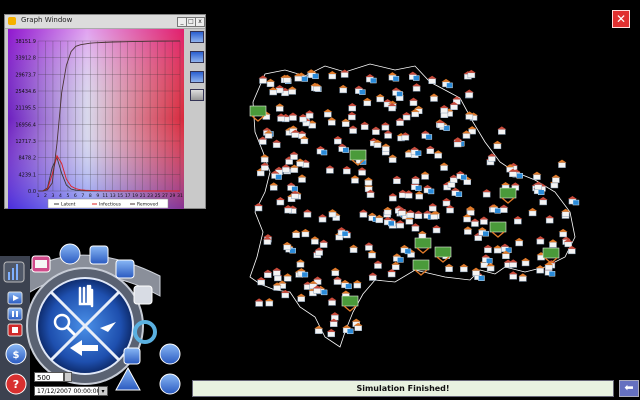 This screenshot has height=400, width=640. What do you see at coordinates (25, 92) in the screenshot?
I see `y-tick-label: 25434.6` at bounding box center [25, 92].